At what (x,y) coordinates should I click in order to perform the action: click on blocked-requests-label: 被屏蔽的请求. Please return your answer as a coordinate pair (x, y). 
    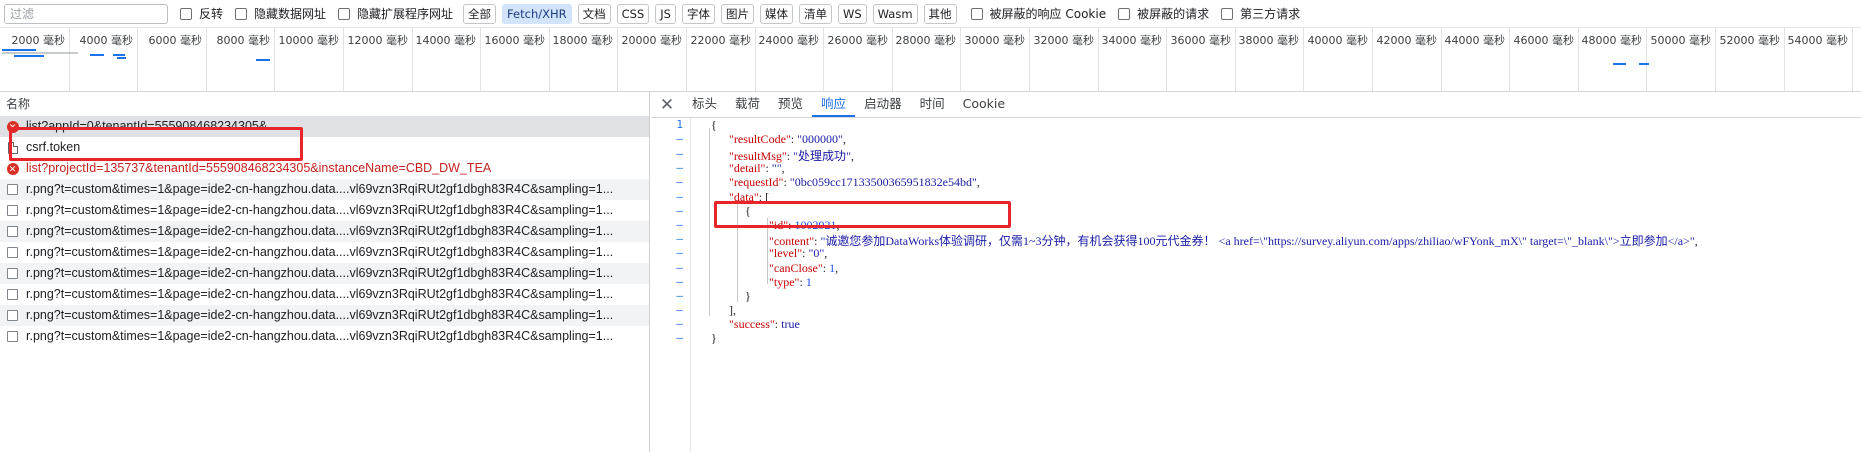
    Looking at the image, I should click on (1173, 14).